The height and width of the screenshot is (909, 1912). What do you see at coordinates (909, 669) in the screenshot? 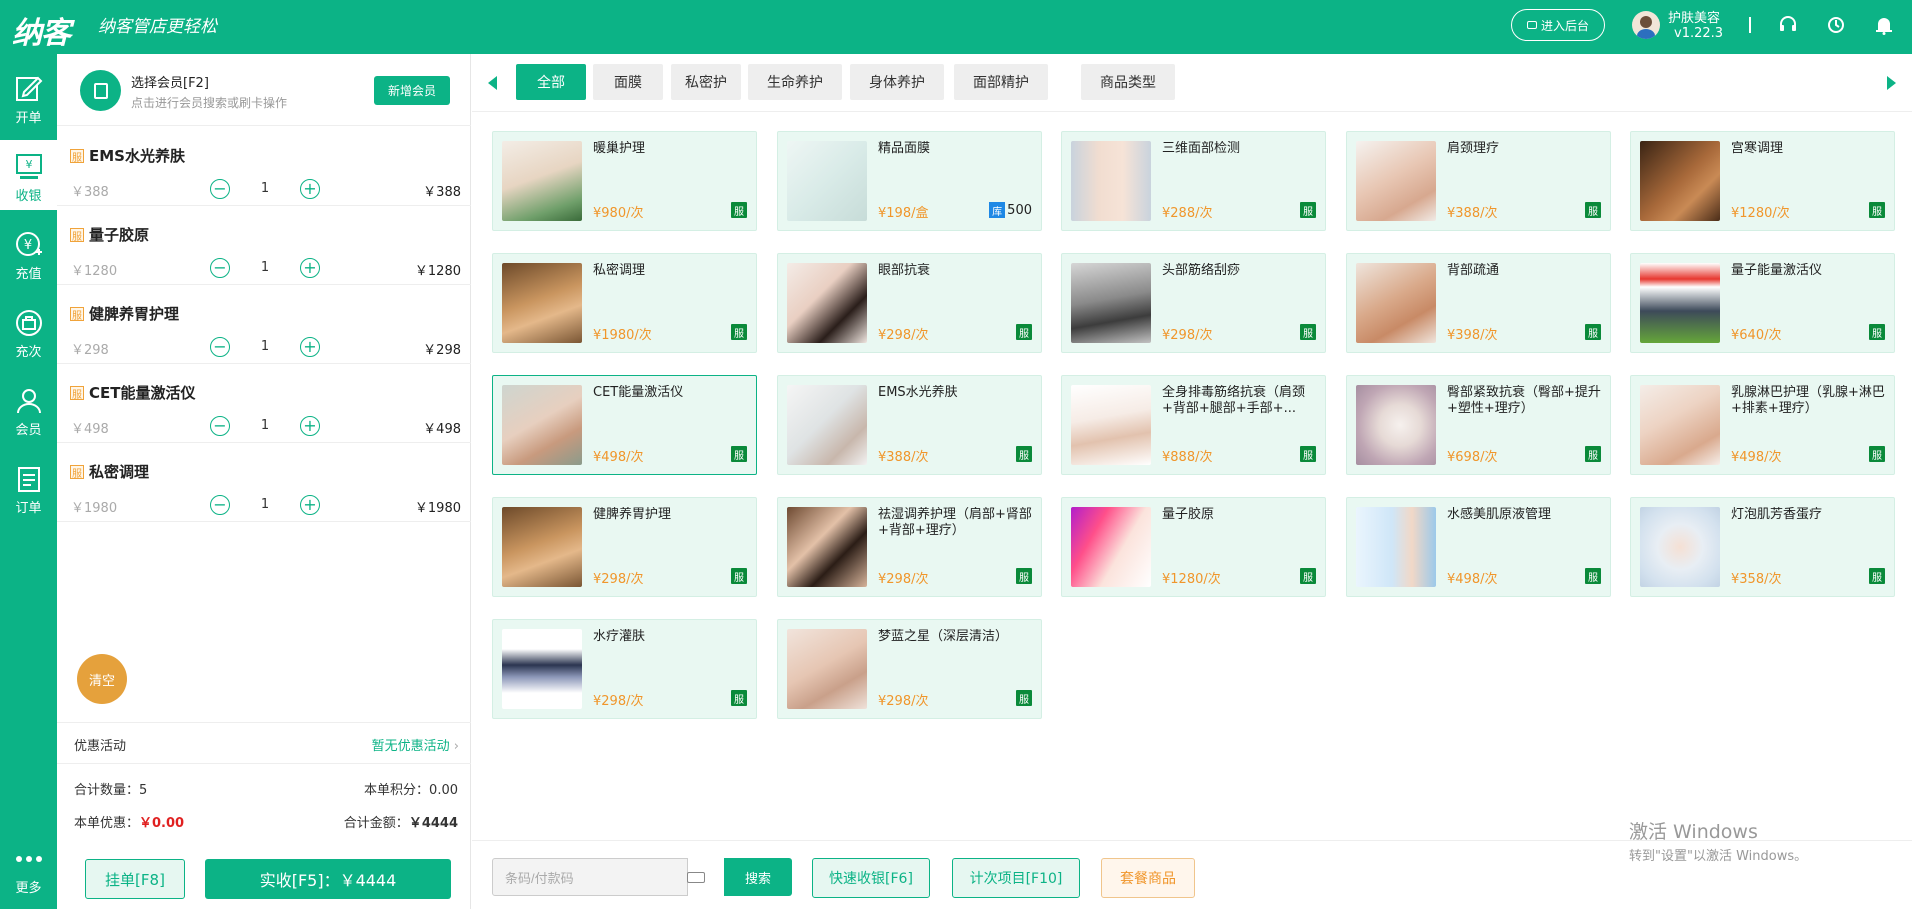
I see `product-card: 梦蓝之星（深层清洁） ¥298/次 服` at bounding box center [909, 669].